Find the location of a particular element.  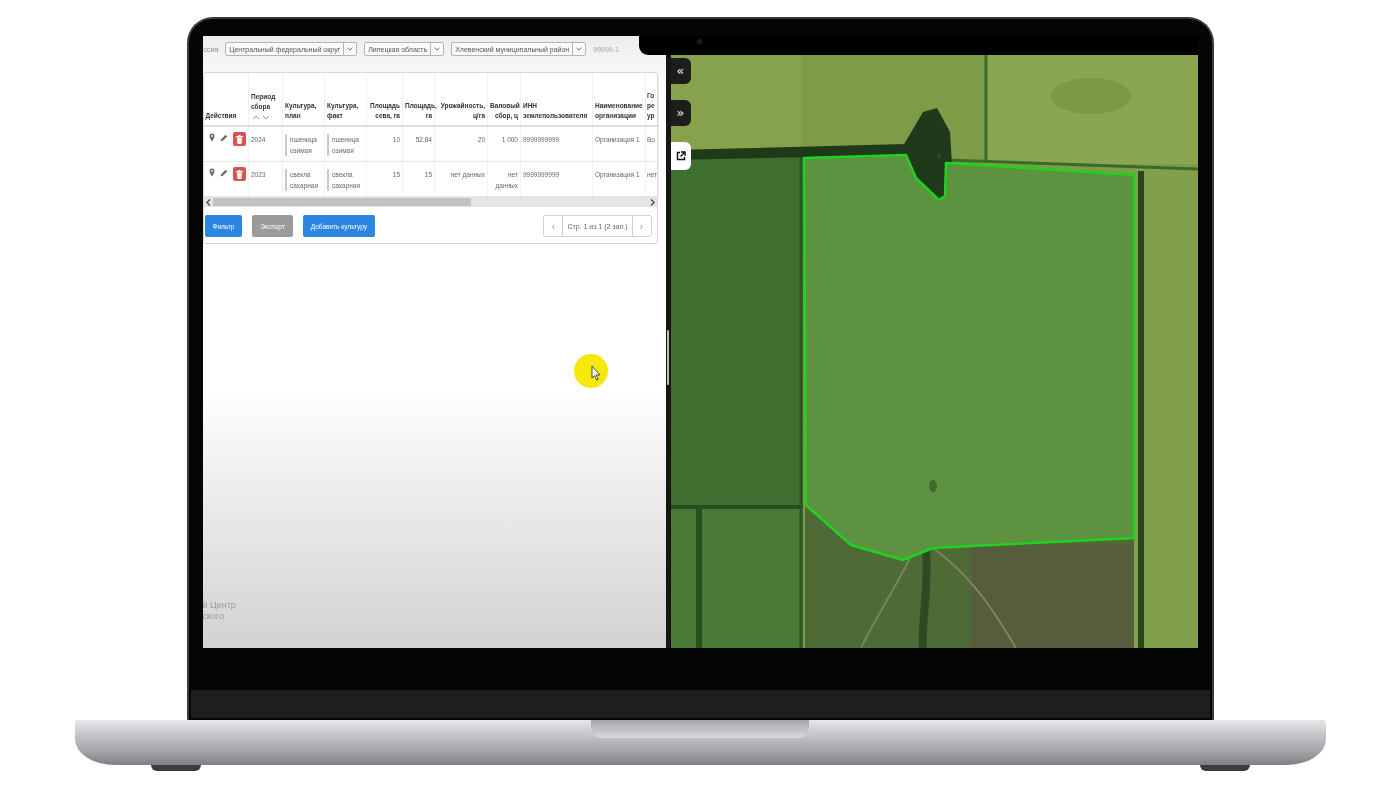

panel-splitter is located at coordinates (668, 351).